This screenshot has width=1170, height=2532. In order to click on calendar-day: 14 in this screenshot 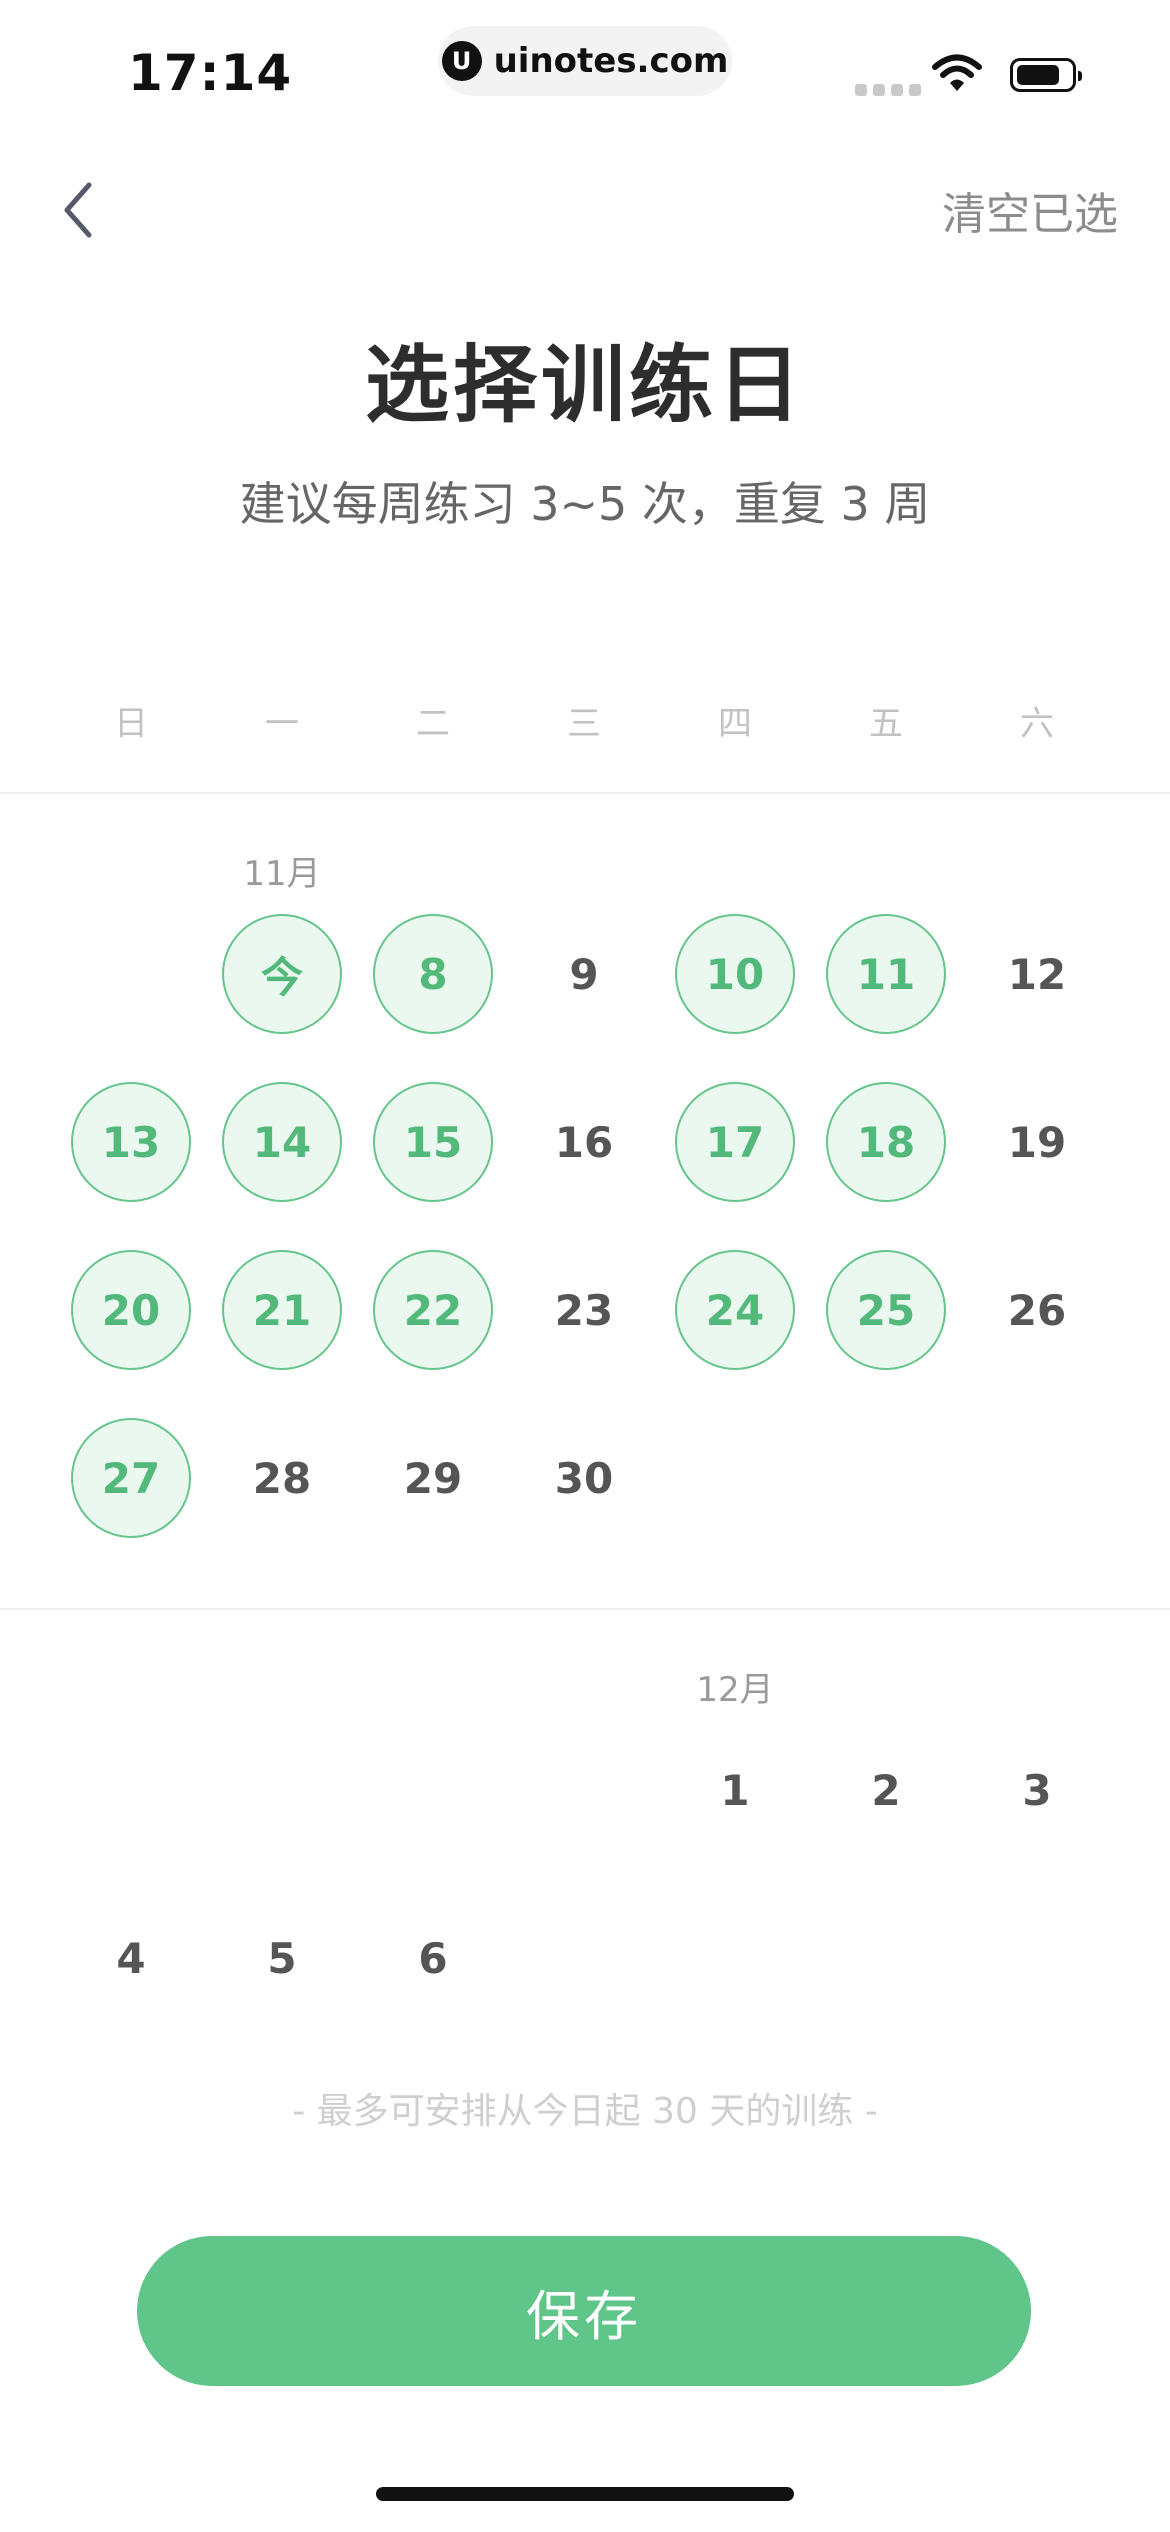, I will do `click(282, 1142)`.